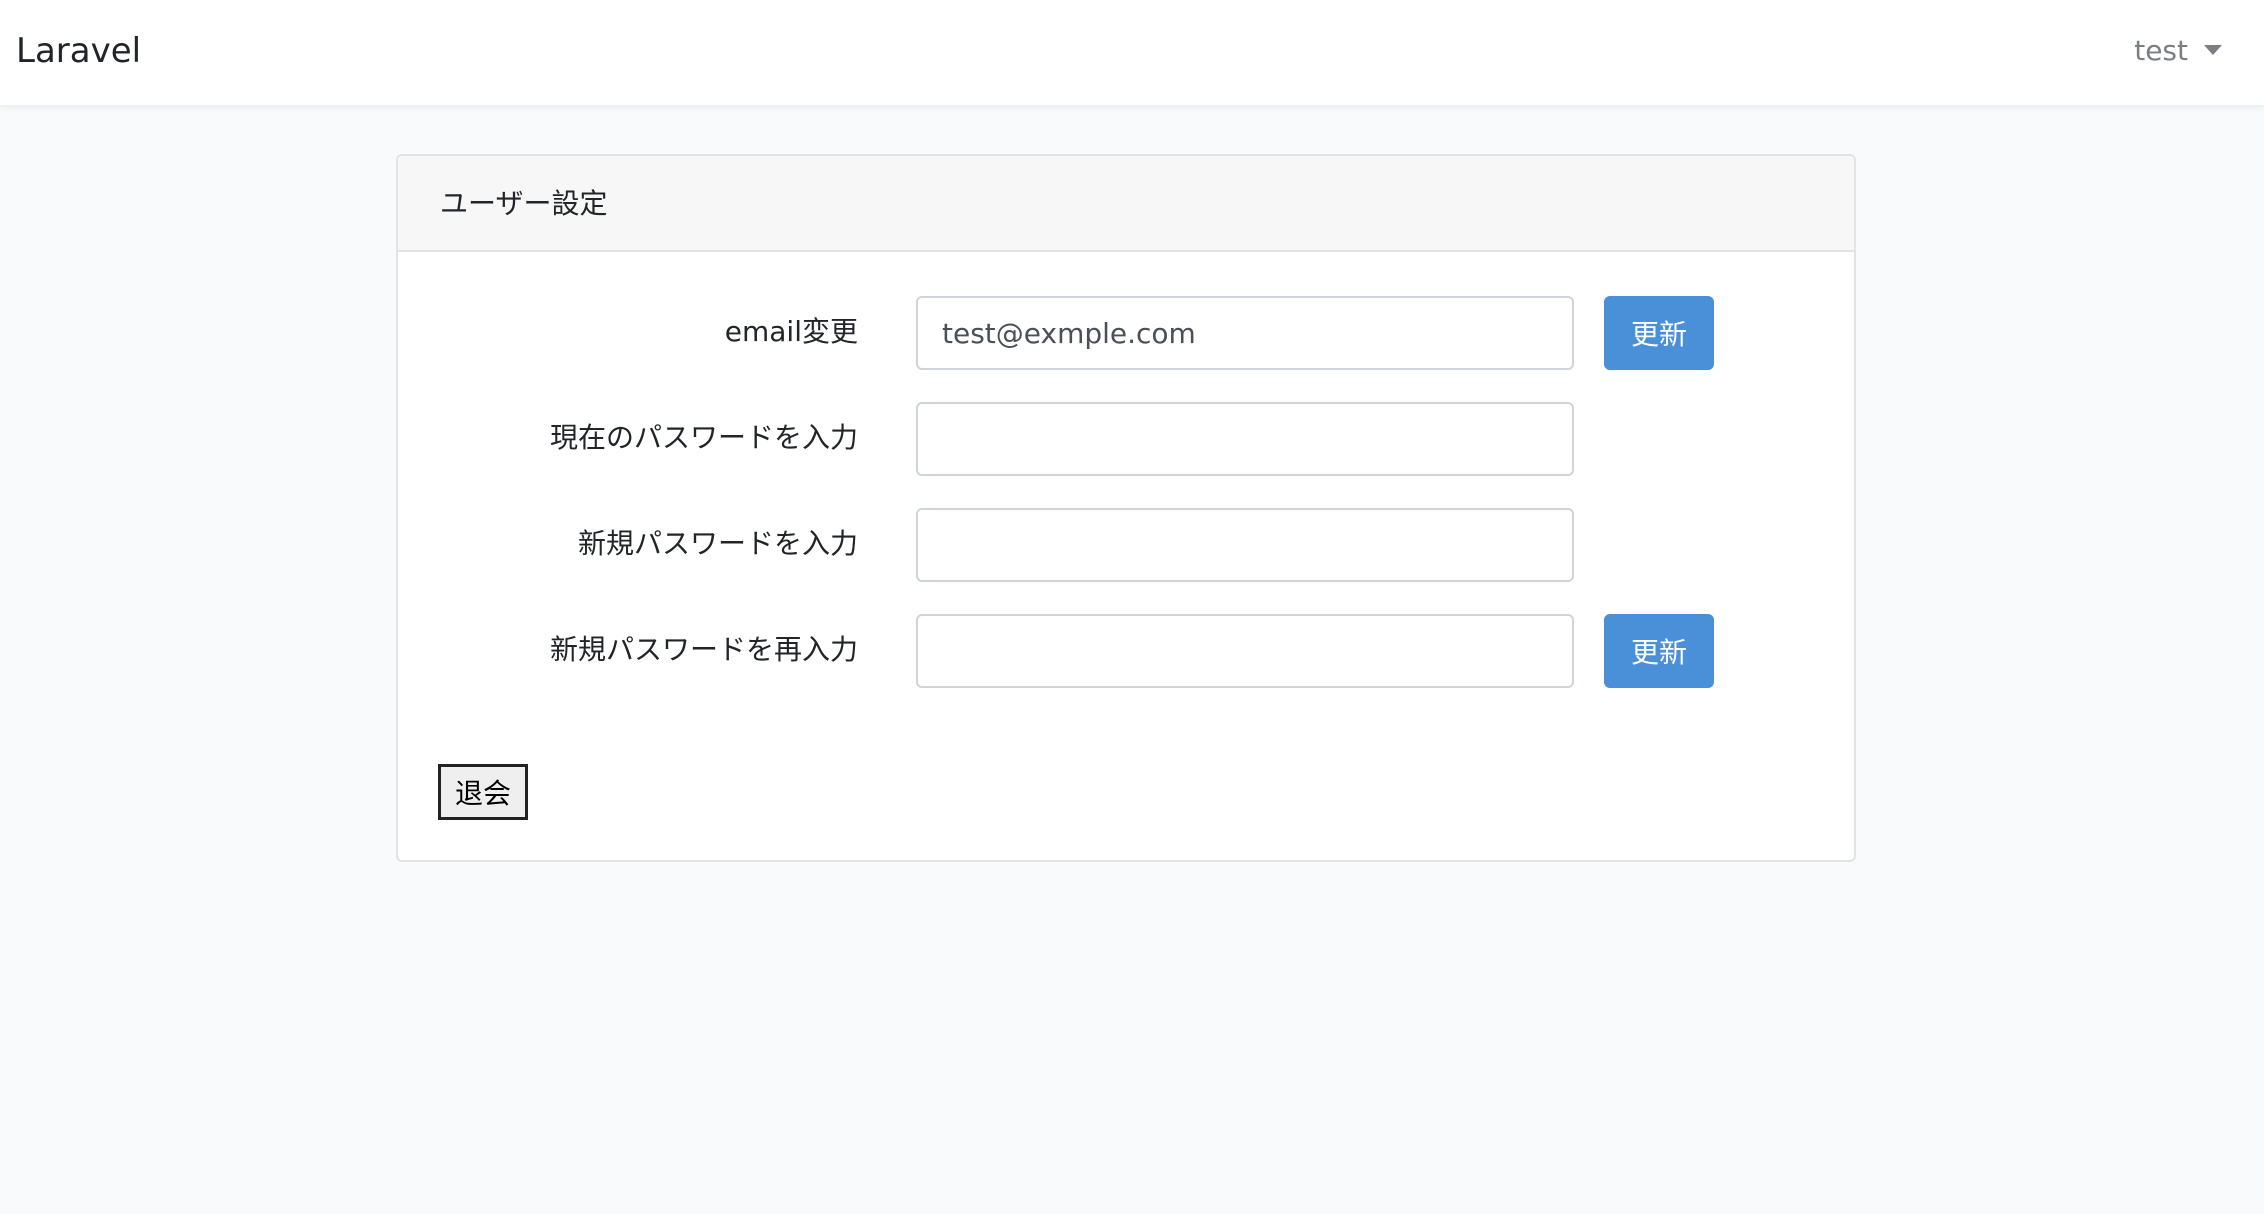  I want to click on email-update-button: 更新, so click(1659, 333).